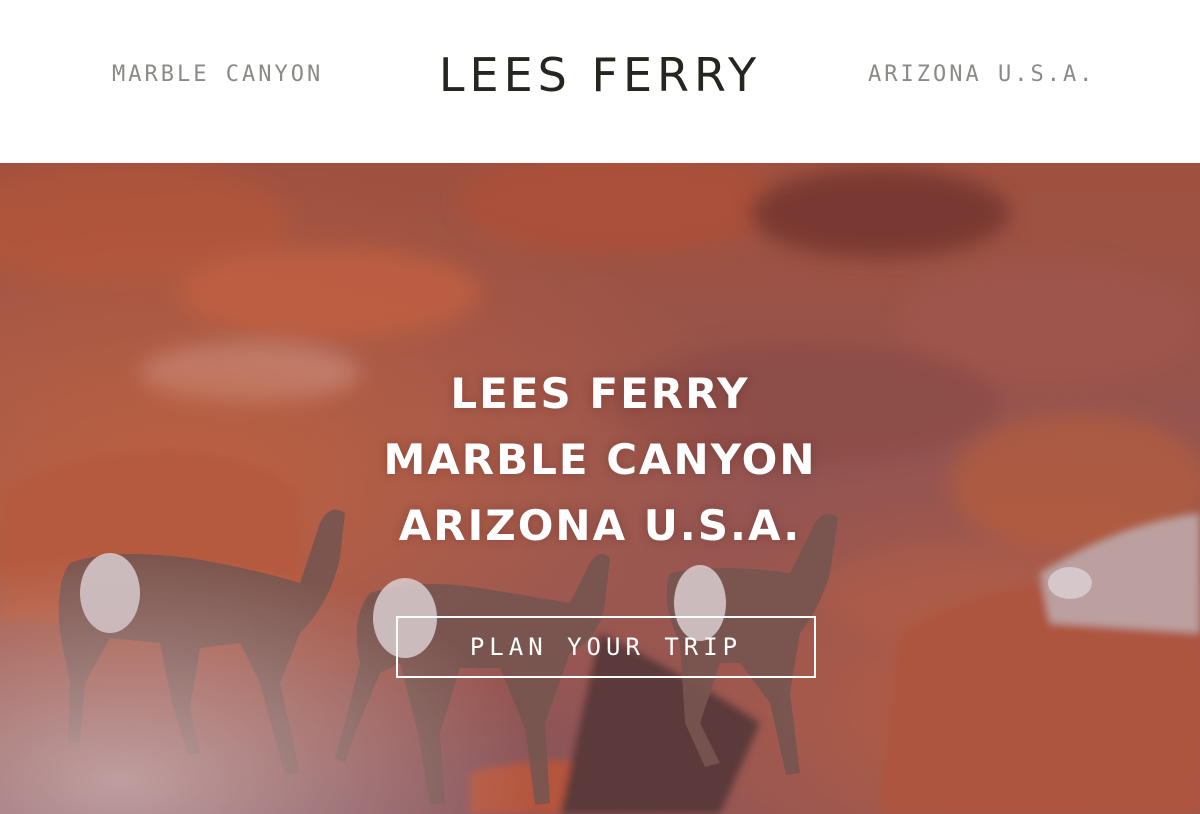  I want to click on hero-line-state: ARIZONA U.S.A., so click(600, 525).